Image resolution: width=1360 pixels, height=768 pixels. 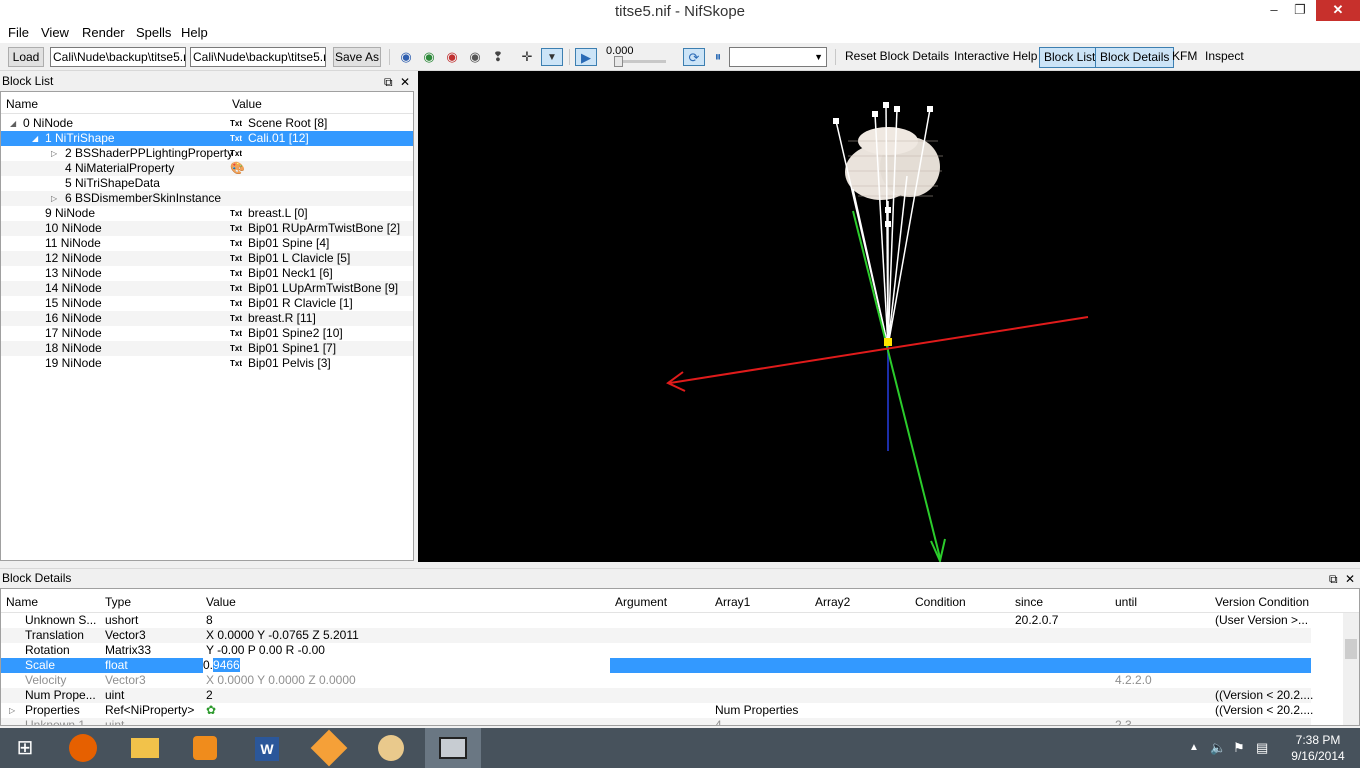 What do you see at coordinates (453, 748) in the screenshot?
I see `nifskope-icon` at bounding box center [453, 748].